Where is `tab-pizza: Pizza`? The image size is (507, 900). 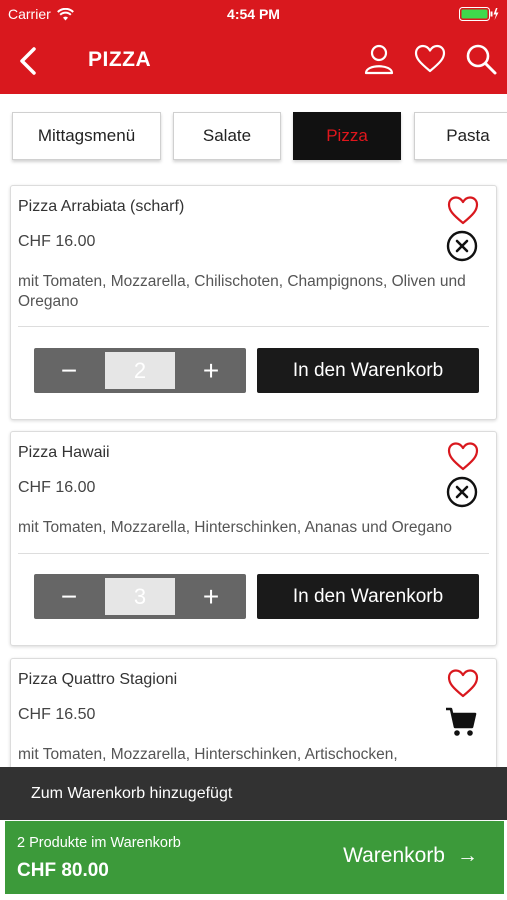
tab-pizza: Pizza is located at coordinates (347, 136).